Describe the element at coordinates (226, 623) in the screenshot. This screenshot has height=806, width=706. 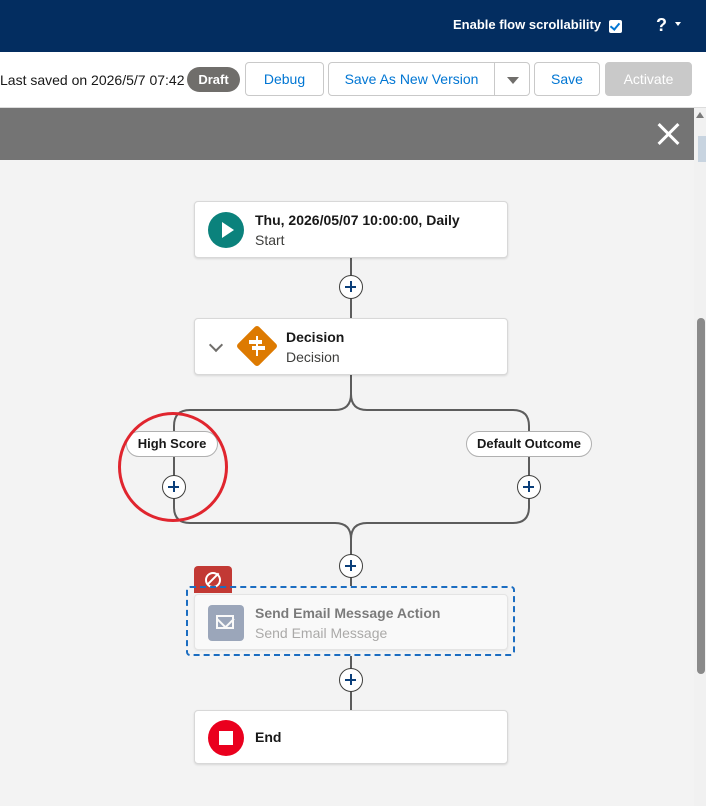
I see `email-icon` at that location.